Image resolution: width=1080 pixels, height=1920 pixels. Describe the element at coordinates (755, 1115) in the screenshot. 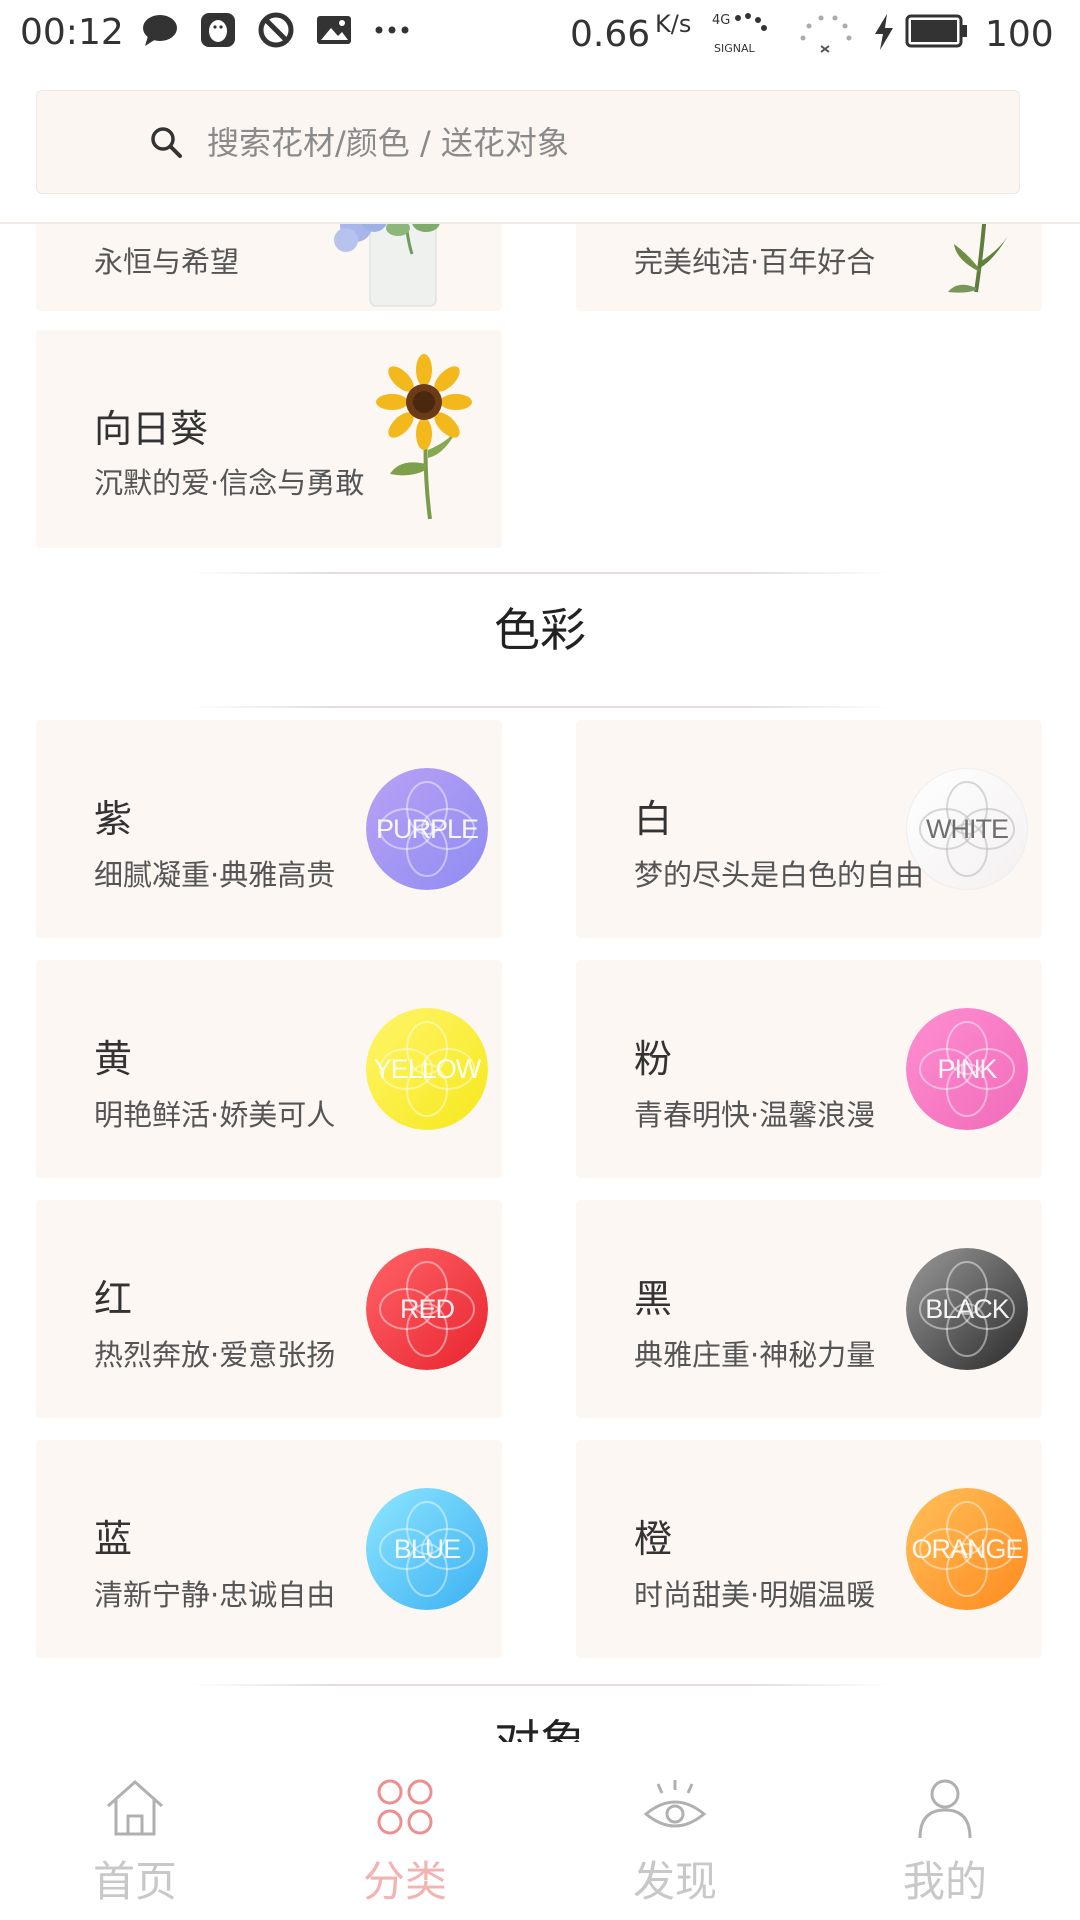

I see `color-card-desc: 青春明快·温馨浪漫` at that location.